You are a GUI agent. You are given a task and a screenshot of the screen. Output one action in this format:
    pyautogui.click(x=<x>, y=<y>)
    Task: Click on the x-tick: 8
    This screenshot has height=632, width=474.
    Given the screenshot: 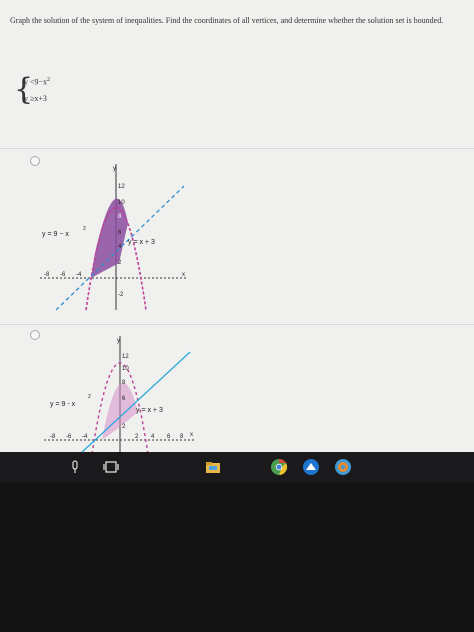 What is the action you would take?
    pyautogui.click(x=182, y=437)
    